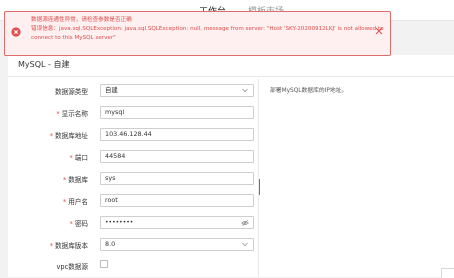  I want to click on database-input: sys, so click(177, 178).